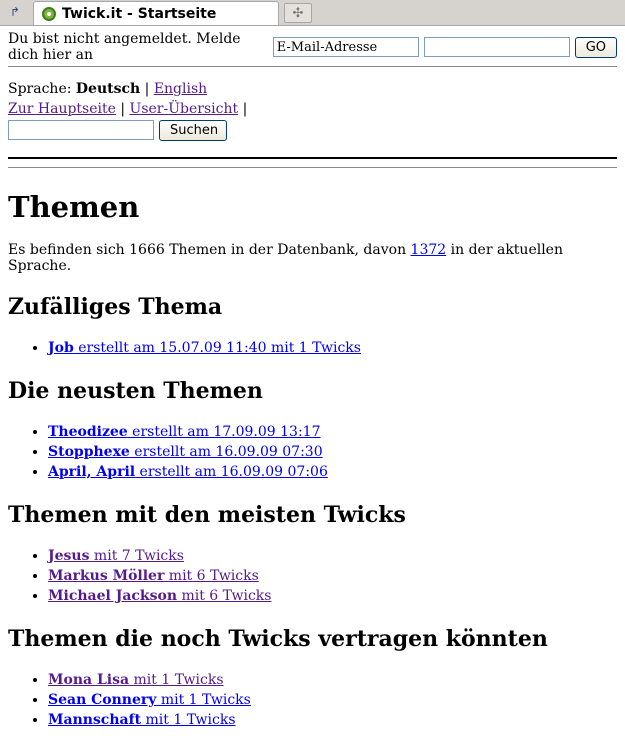  What do you see at coordinates (81, 130) in the screenshot?
I see `search-input` at bounding box center [81, 130].